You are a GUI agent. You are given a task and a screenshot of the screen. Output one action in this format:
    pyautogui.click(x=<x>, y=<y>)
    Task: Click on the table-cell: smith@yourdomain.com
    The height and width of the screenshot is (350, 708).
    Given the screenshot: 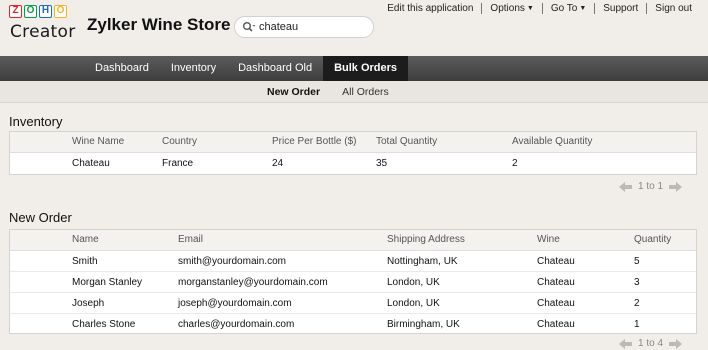 What is the action you would take?
    pyautogui.click(x=232, y=261)
    